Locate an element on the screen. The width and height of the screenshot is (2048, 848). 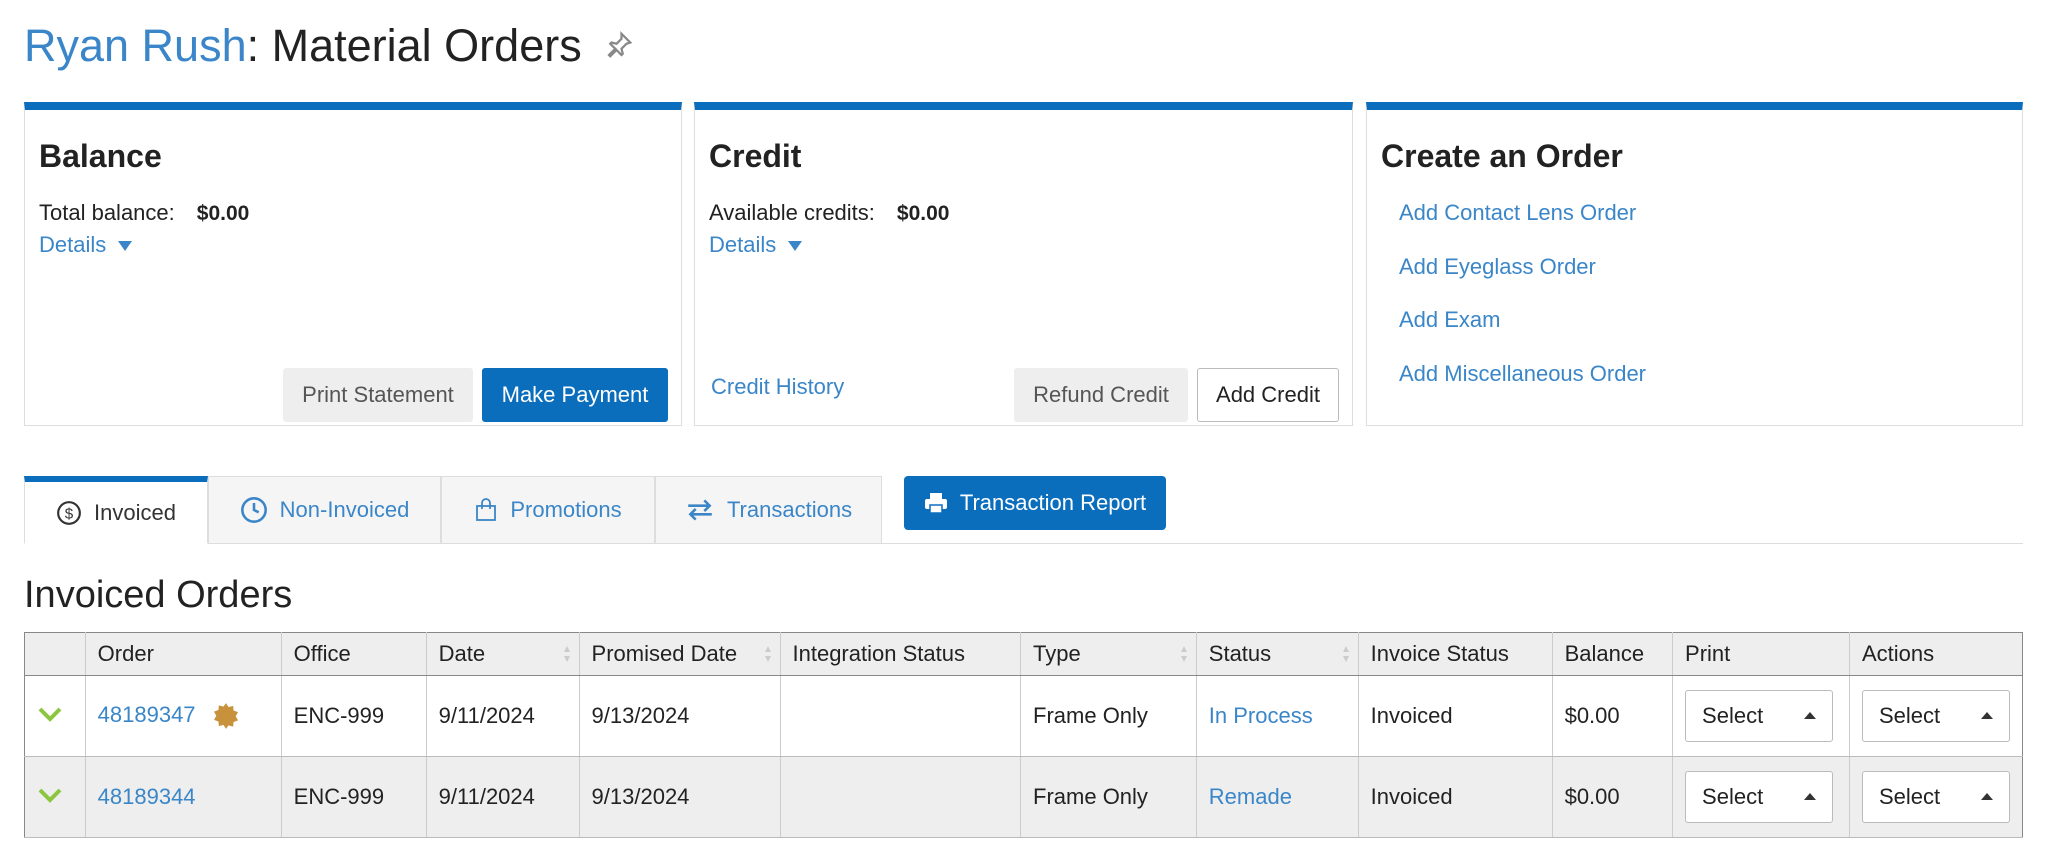
transaction-report-button: Transaction Report is located at coordinates (1035, 503).